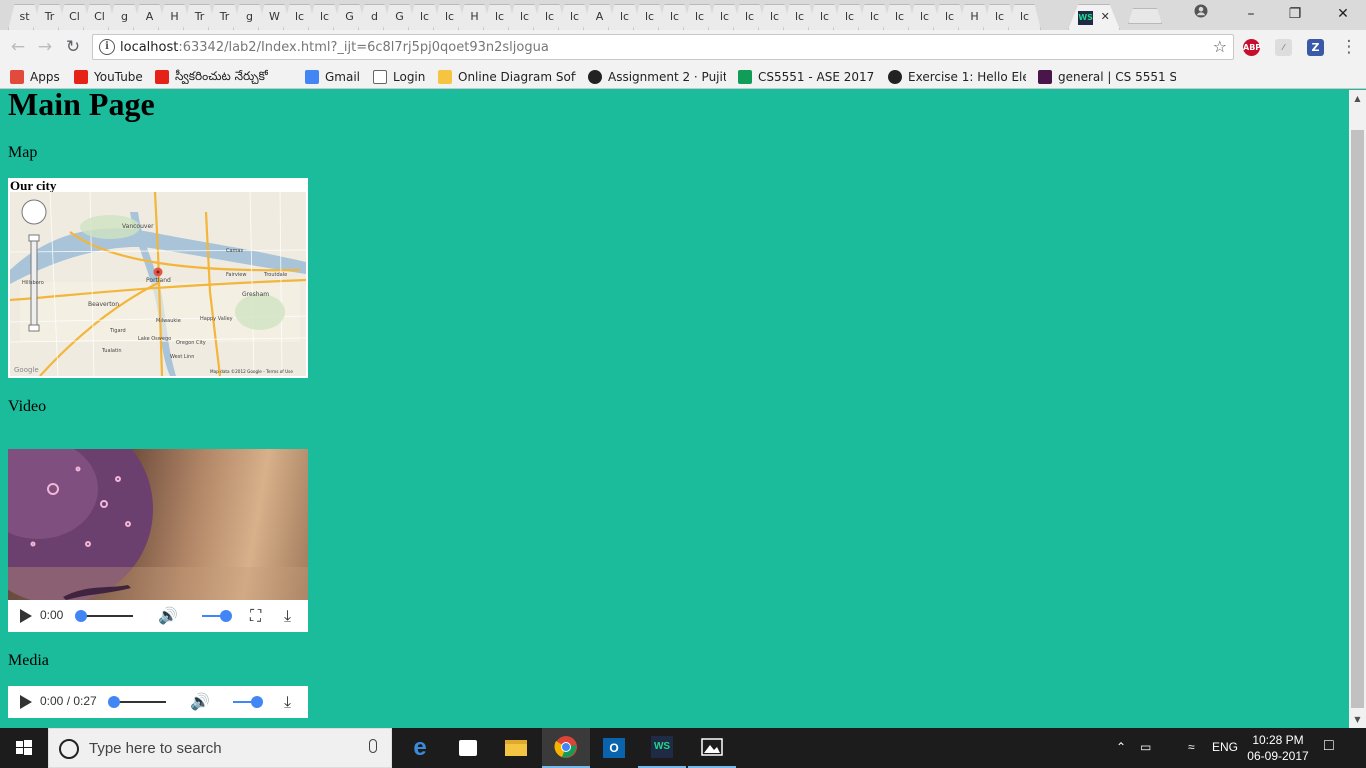 Image resolution: width=1366 pixels, height=768 pixels. I want to click on audio-play-button, so click(26, 702).